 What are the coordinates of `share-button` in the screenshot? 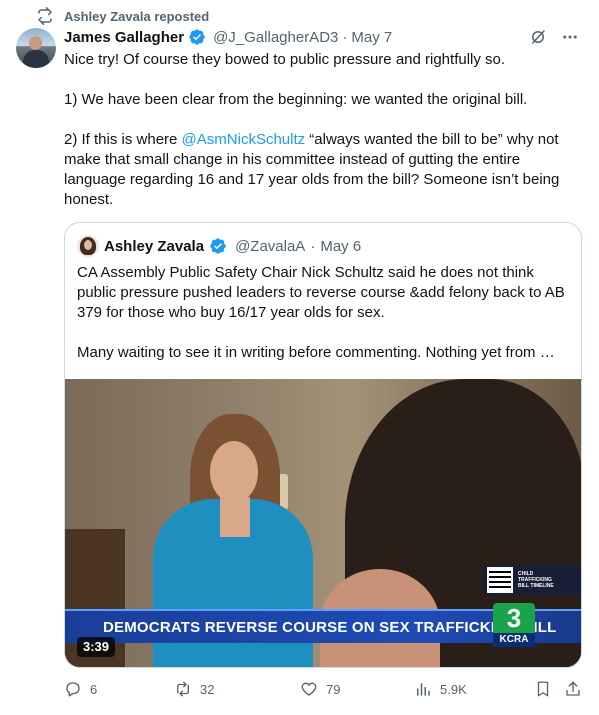 It's located at (573, 689).